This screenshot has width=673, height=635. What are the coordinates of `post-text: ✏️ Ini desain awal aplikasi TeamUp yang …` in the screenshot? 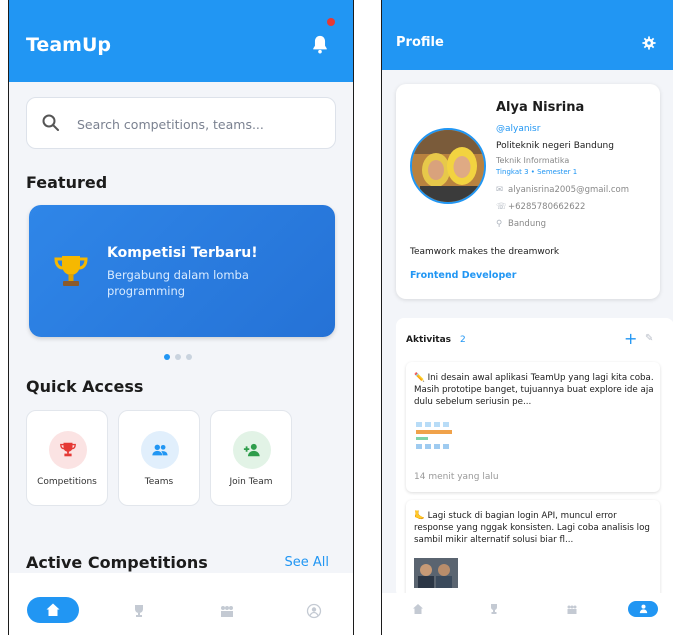 It's located at (534, 390).